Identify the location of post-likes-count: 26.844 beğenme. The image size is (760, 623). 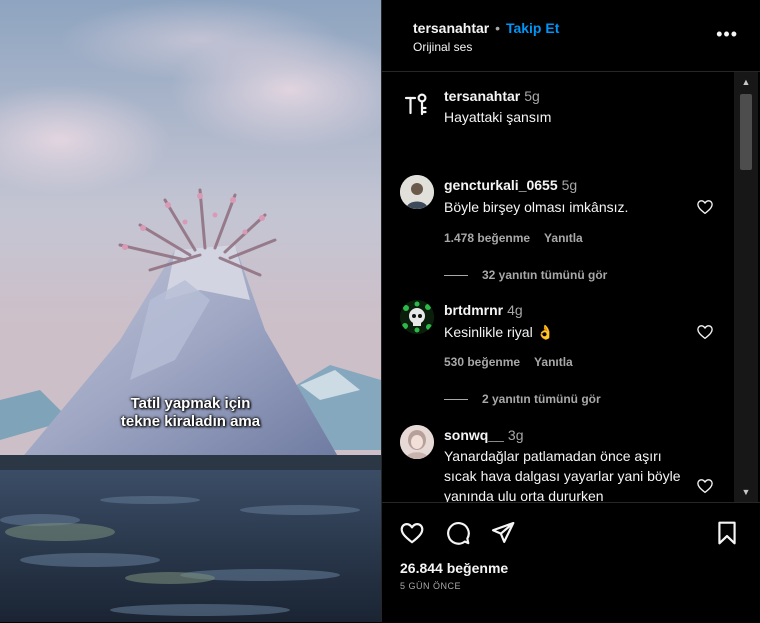
(454, 568).